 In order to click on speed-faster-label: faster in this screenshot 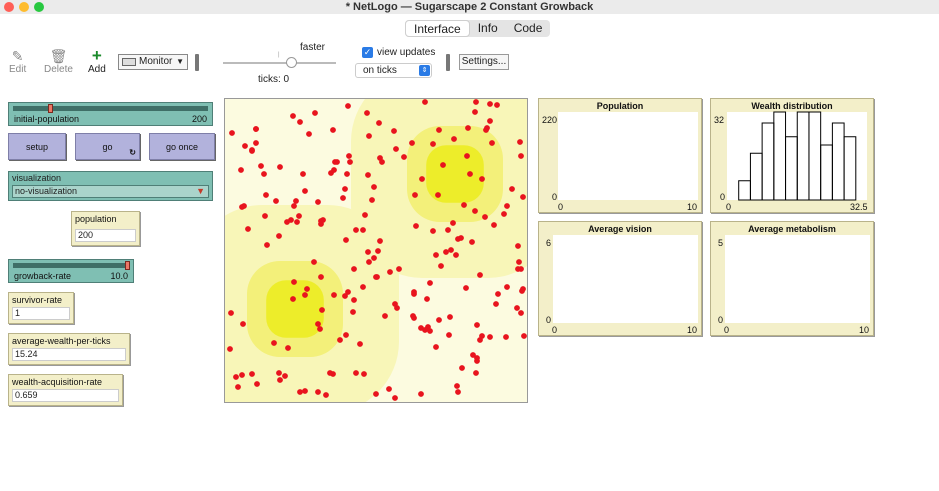, I will do `click(313, 47)`.